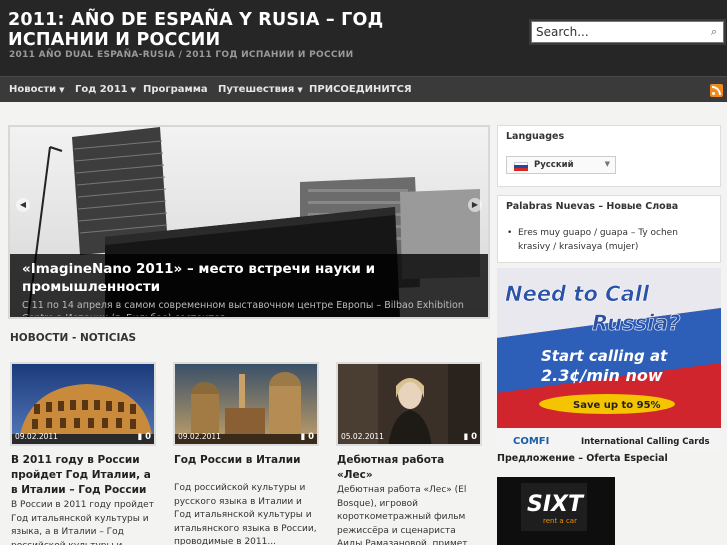  I want to click on sixt-ad: SIXT rent a car, so click(556, 511).